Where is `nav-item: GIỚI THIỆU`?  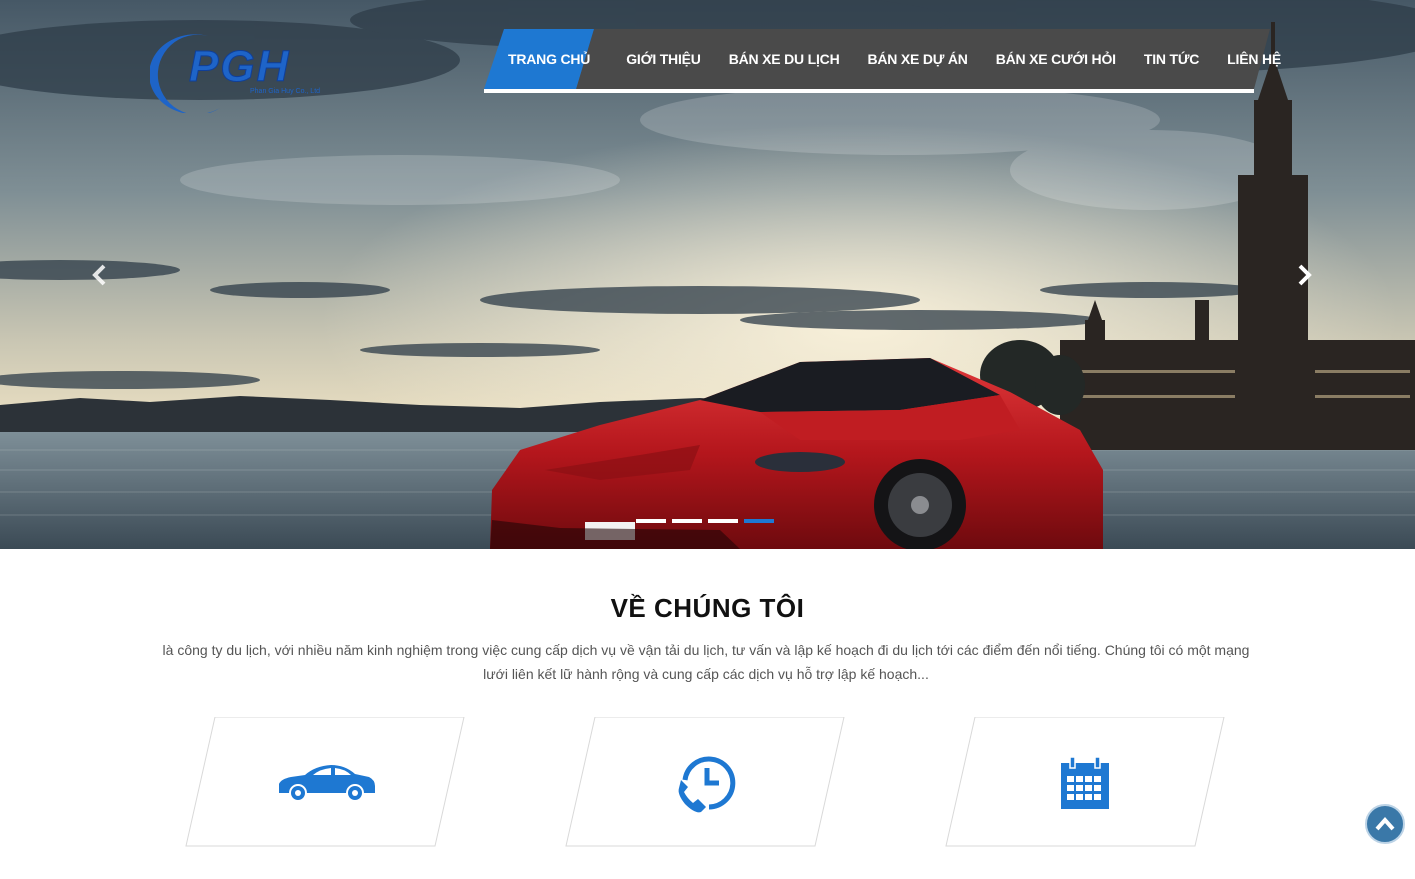 nav-item: GIỚI THIỆU is located at coordinates (663, 59).